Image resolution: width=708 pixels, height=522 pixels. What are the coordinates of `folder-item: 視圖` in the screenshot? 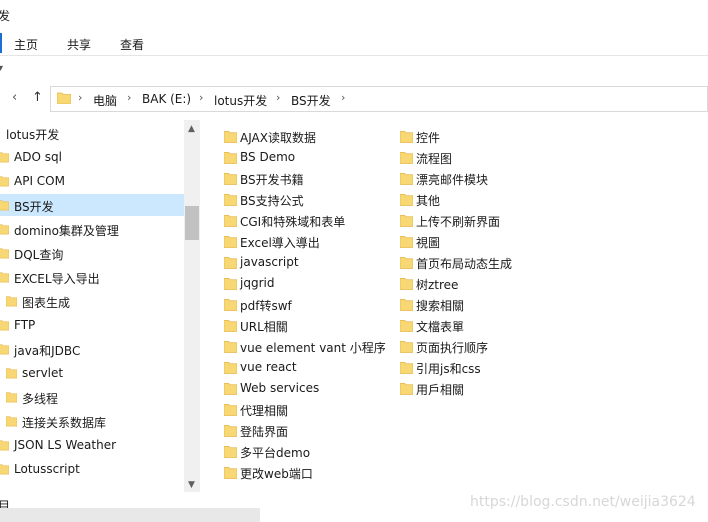 It's located at (477, 241).